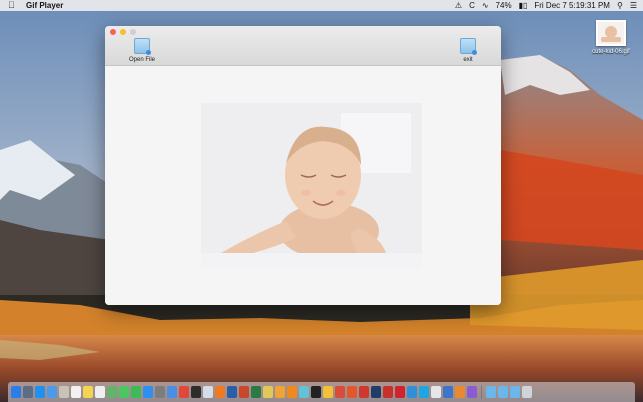  Describe the element at coordinates (172, 392) in the screenshot. I see `xcode-icon` at that location.